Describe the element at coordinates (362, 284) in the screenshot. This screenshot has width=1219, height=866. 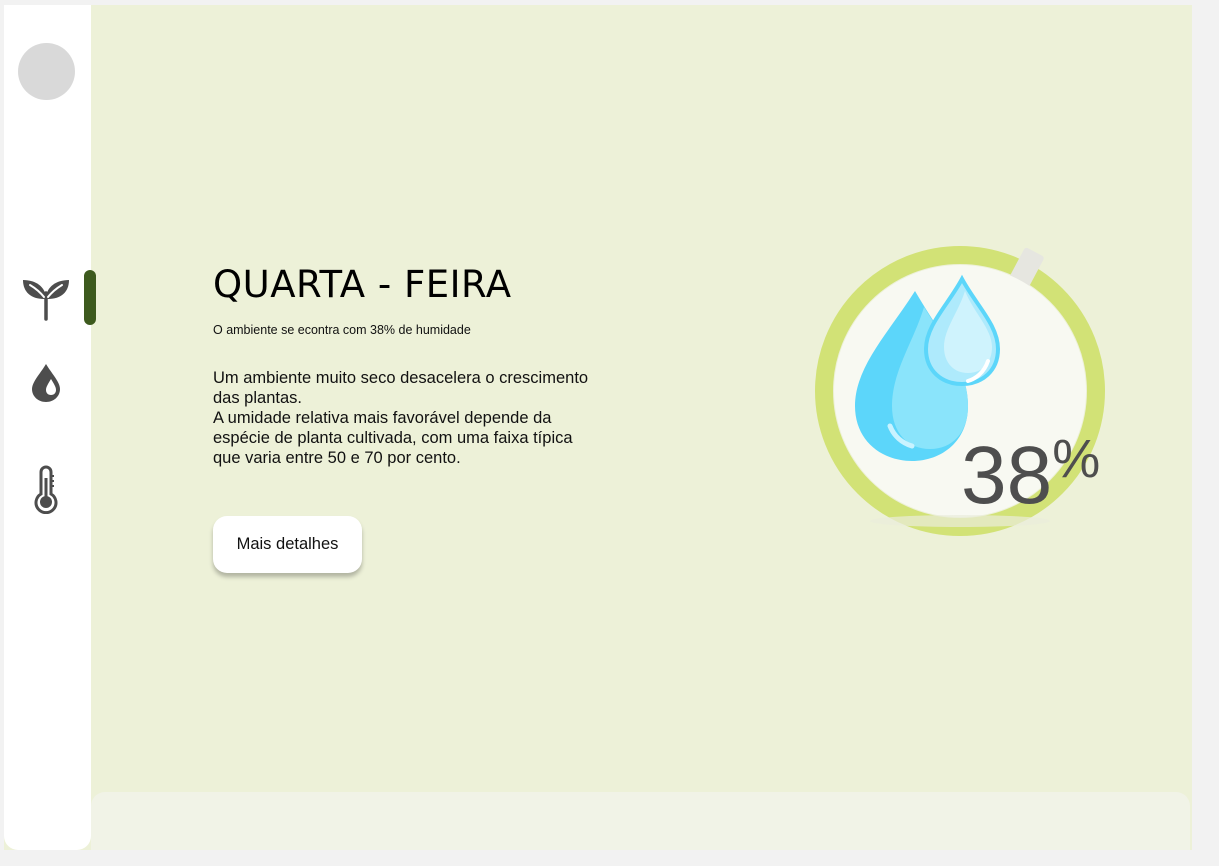
I see `page-title: QUARTA - FEIRA` at that location.